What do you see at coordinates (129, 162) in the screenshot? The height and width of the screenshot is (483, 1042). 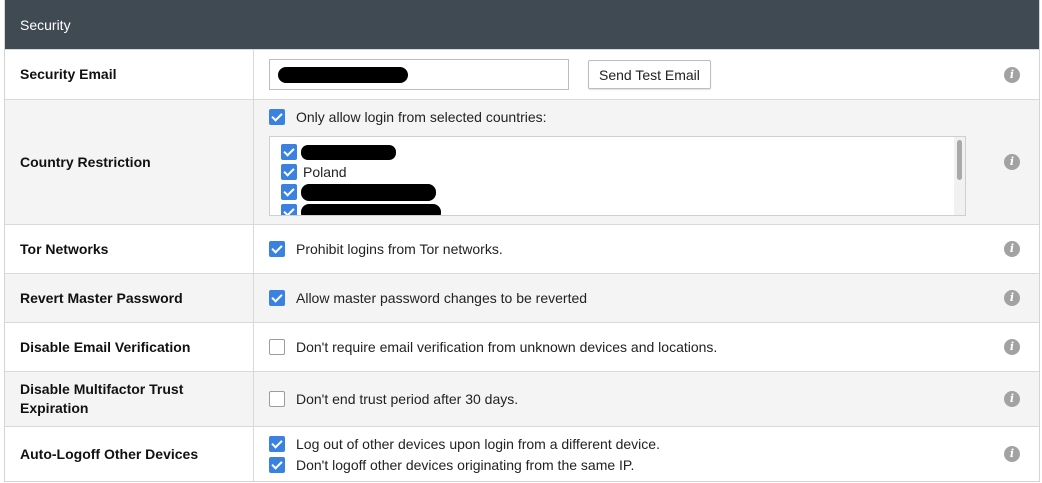 I see `country-restriction-label: Country Restriction` at bounding box center [129, 162].